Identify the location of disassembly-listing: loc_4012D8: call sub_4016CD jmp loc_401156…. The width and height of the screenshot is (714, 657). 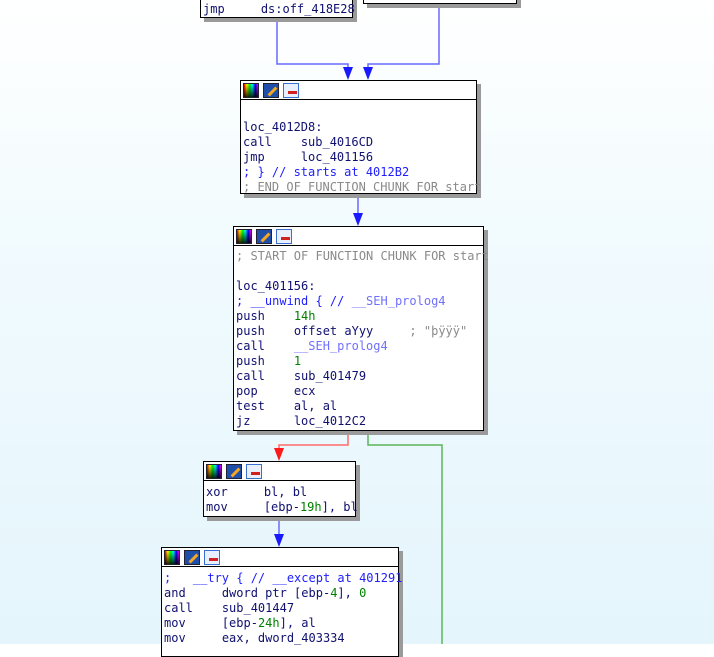
(361, 147).